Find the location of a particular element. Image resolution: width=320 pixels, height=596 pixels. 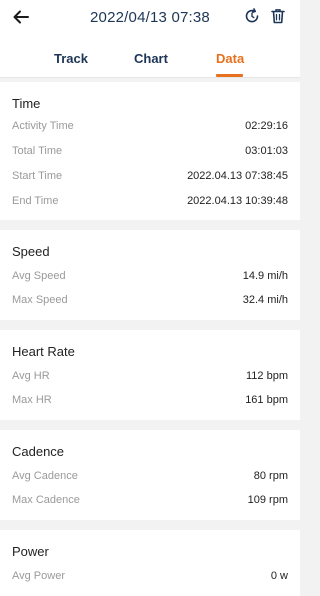

stat-row-total-time: Total Time 03:01:03 is located at coordinates (150, 153).